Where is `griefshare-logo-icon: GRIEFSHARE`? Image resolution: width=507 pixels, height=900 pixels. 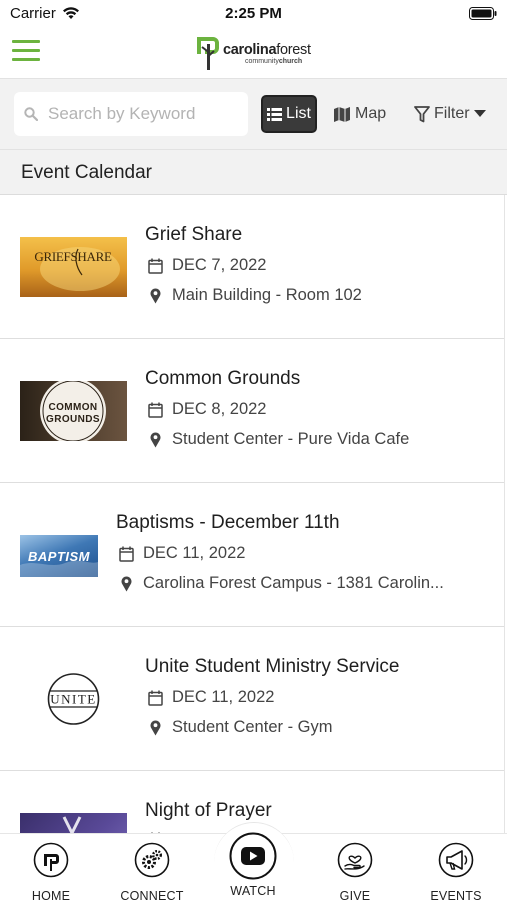
griefshare-logo-icon: GRIEFSHARE is located at coordinates (77, 269).